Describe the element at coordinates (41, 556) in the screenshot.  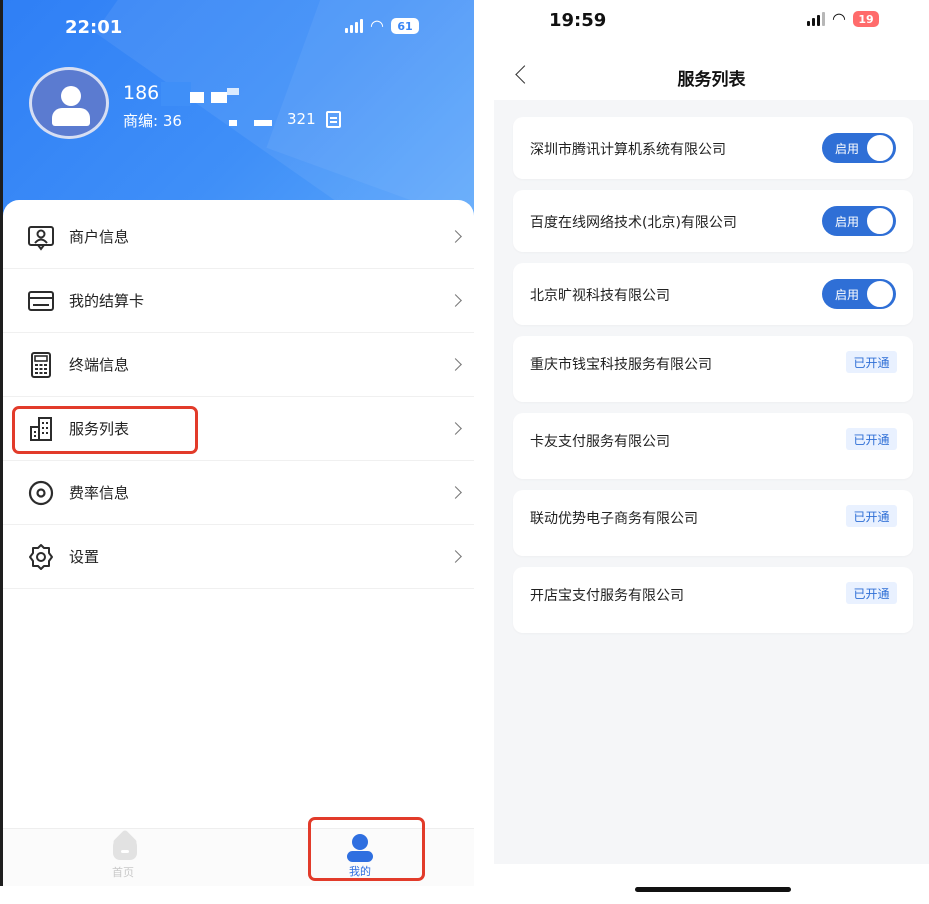
I see `gear-icon` at that location.